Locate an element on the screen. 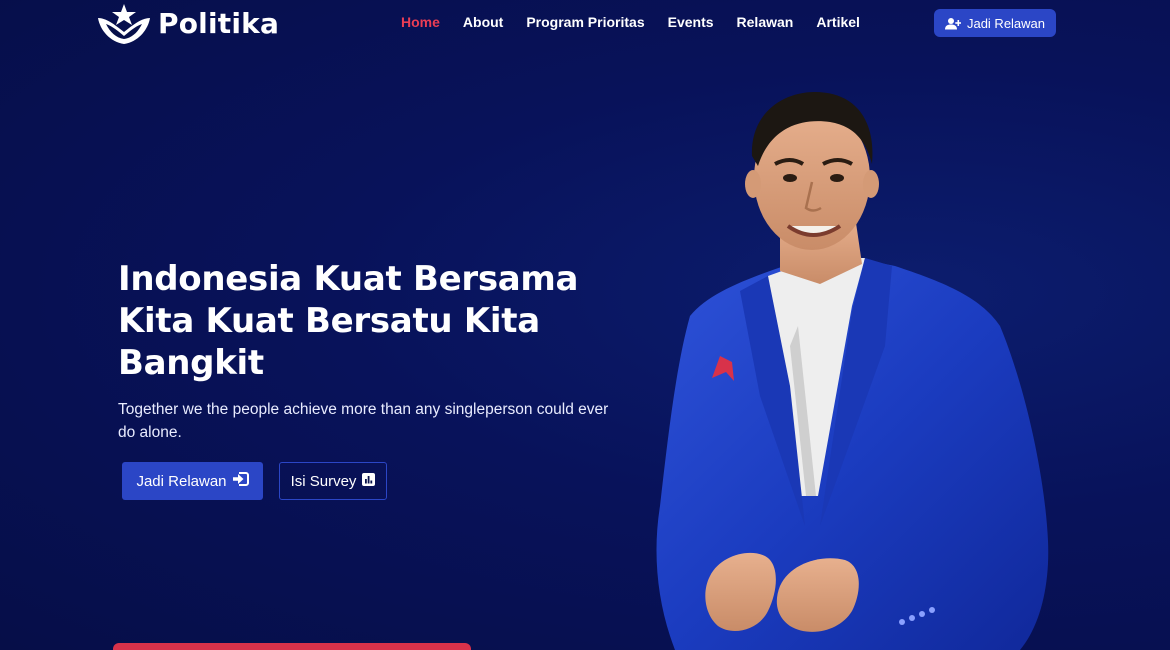 The image size is (1170, 650). nav-item-events: Events is located at coordinates (691, 22).